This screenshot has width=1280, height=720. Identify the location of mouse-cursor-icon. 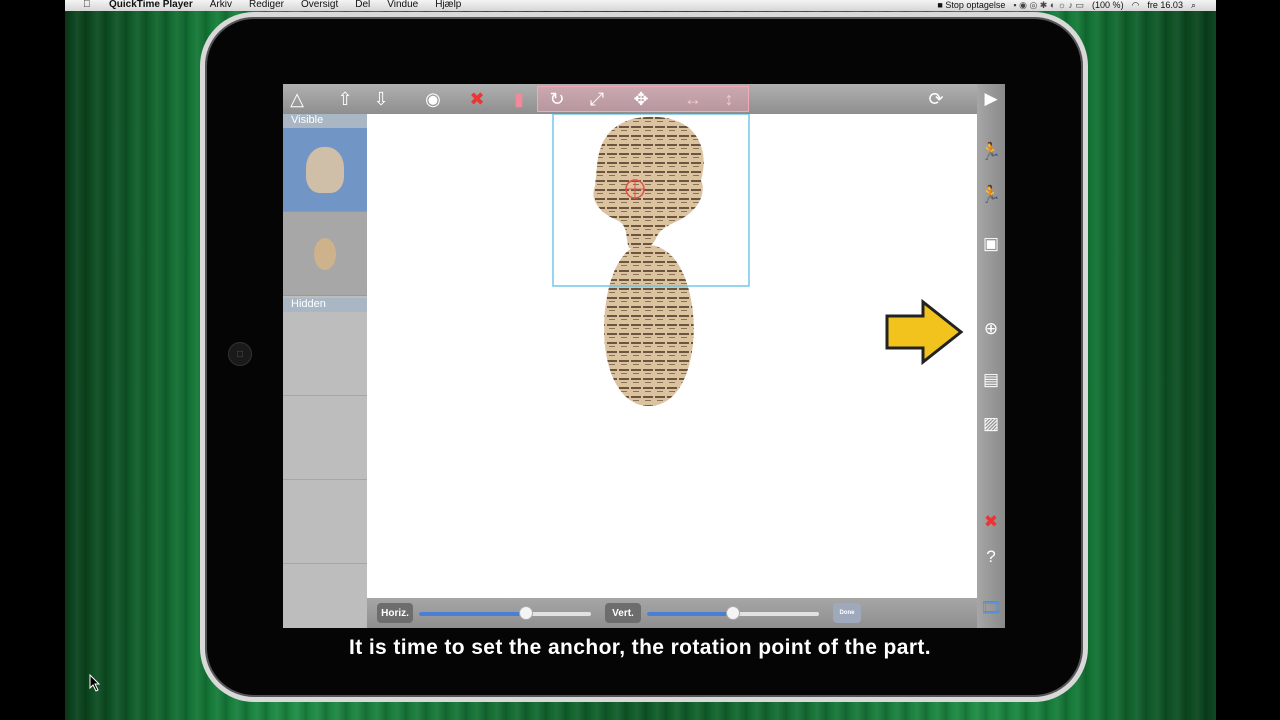
(95, 683).